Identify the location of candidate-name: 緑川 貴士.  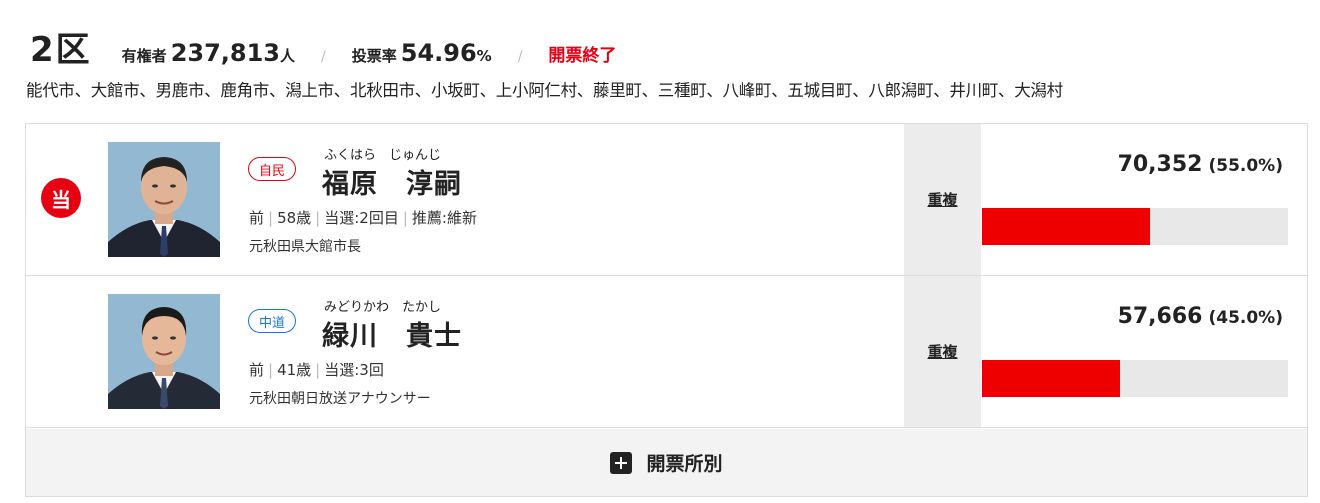
(392, 336).